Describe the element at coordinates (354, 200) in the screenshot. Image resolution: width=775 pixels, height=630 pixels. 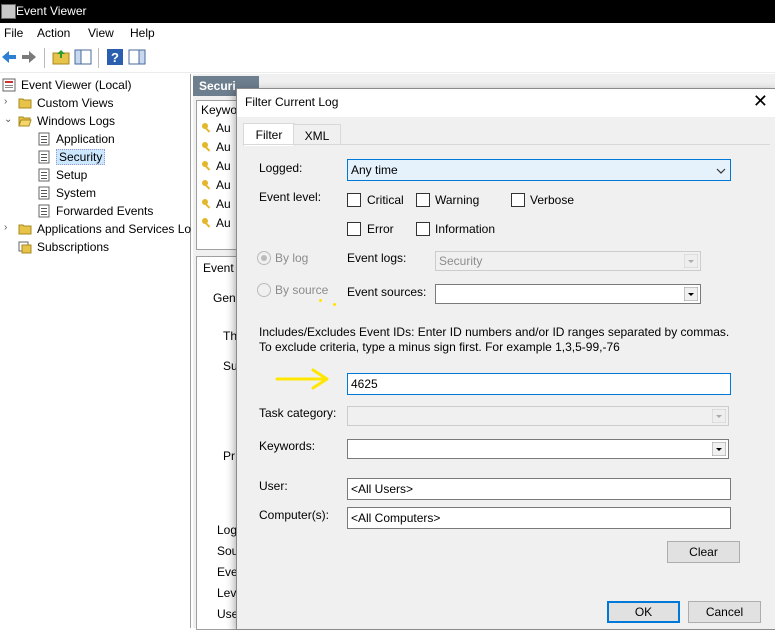
I see `critical-checkbox` at that location.